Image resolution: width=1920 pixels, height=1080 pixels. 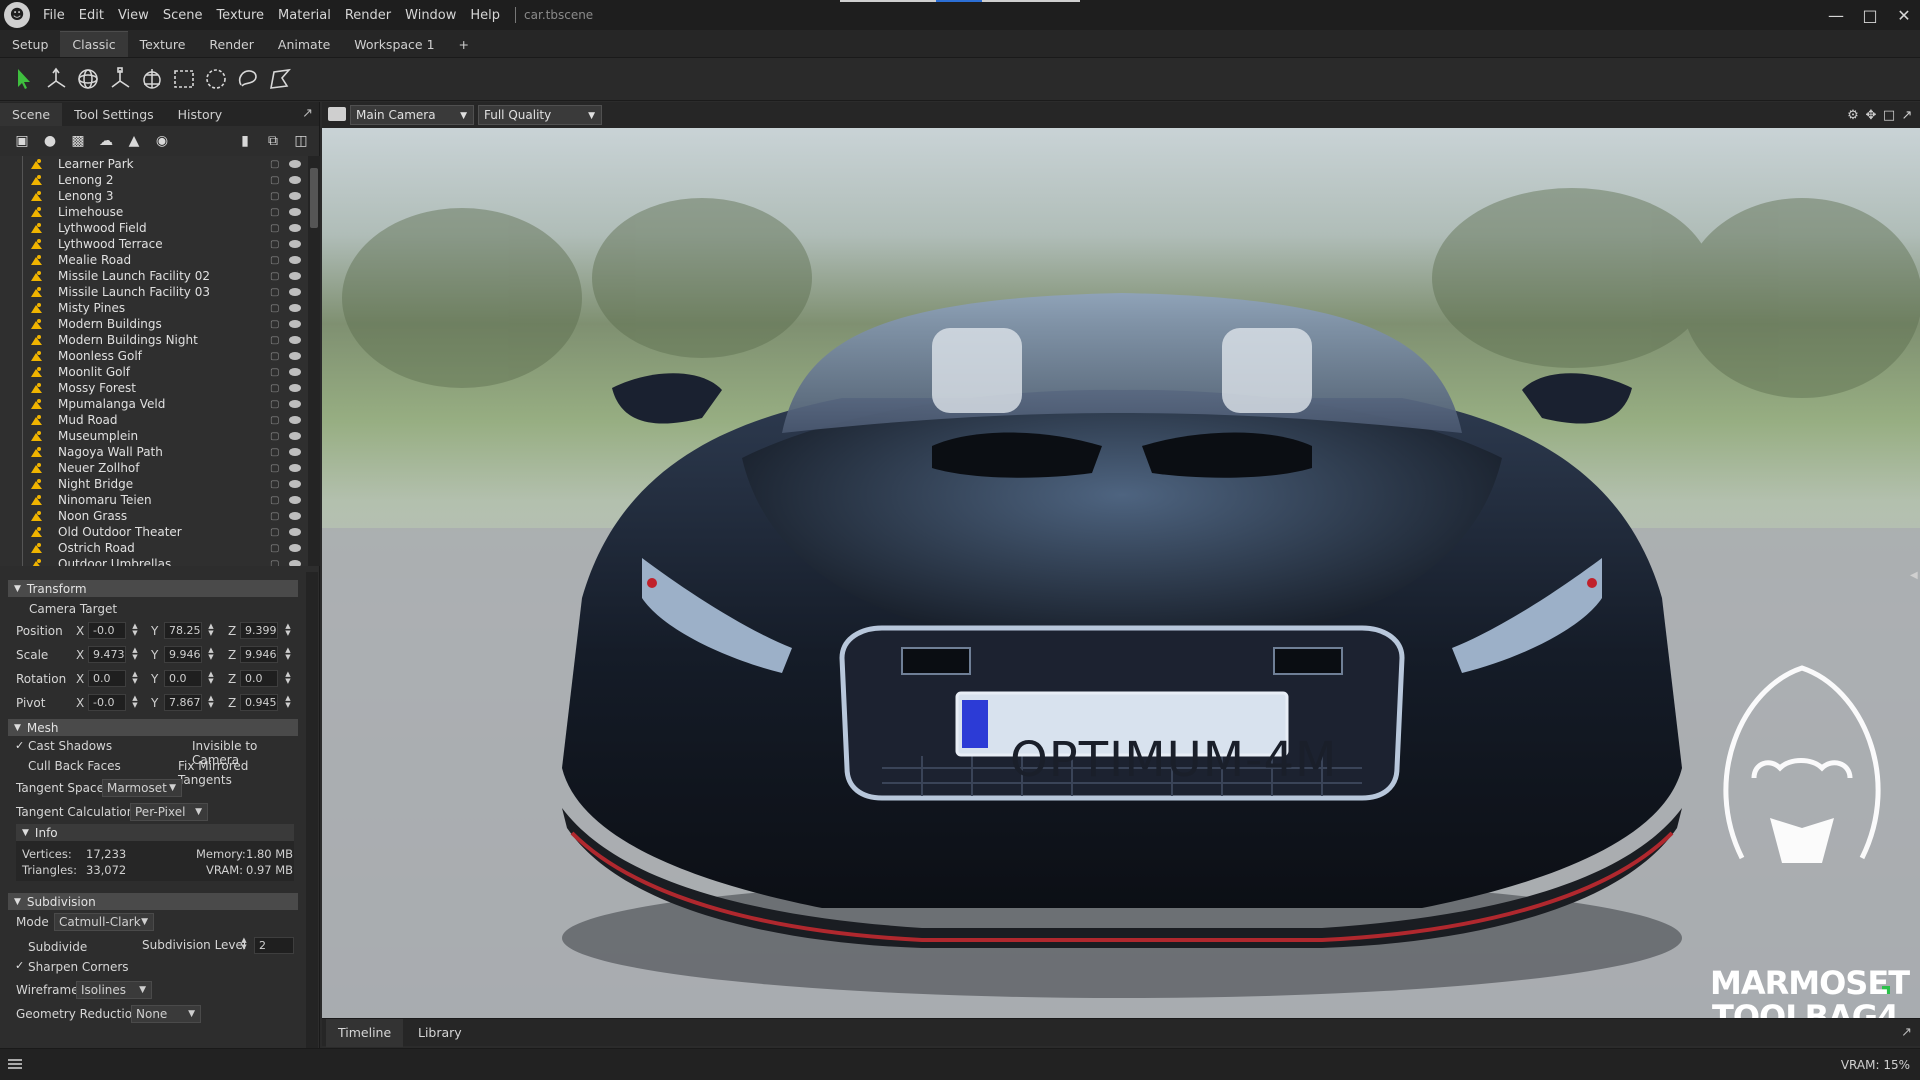 I want to click on tangent-space-dropdown: Marmoset ▼, so click(x=142, y=788).